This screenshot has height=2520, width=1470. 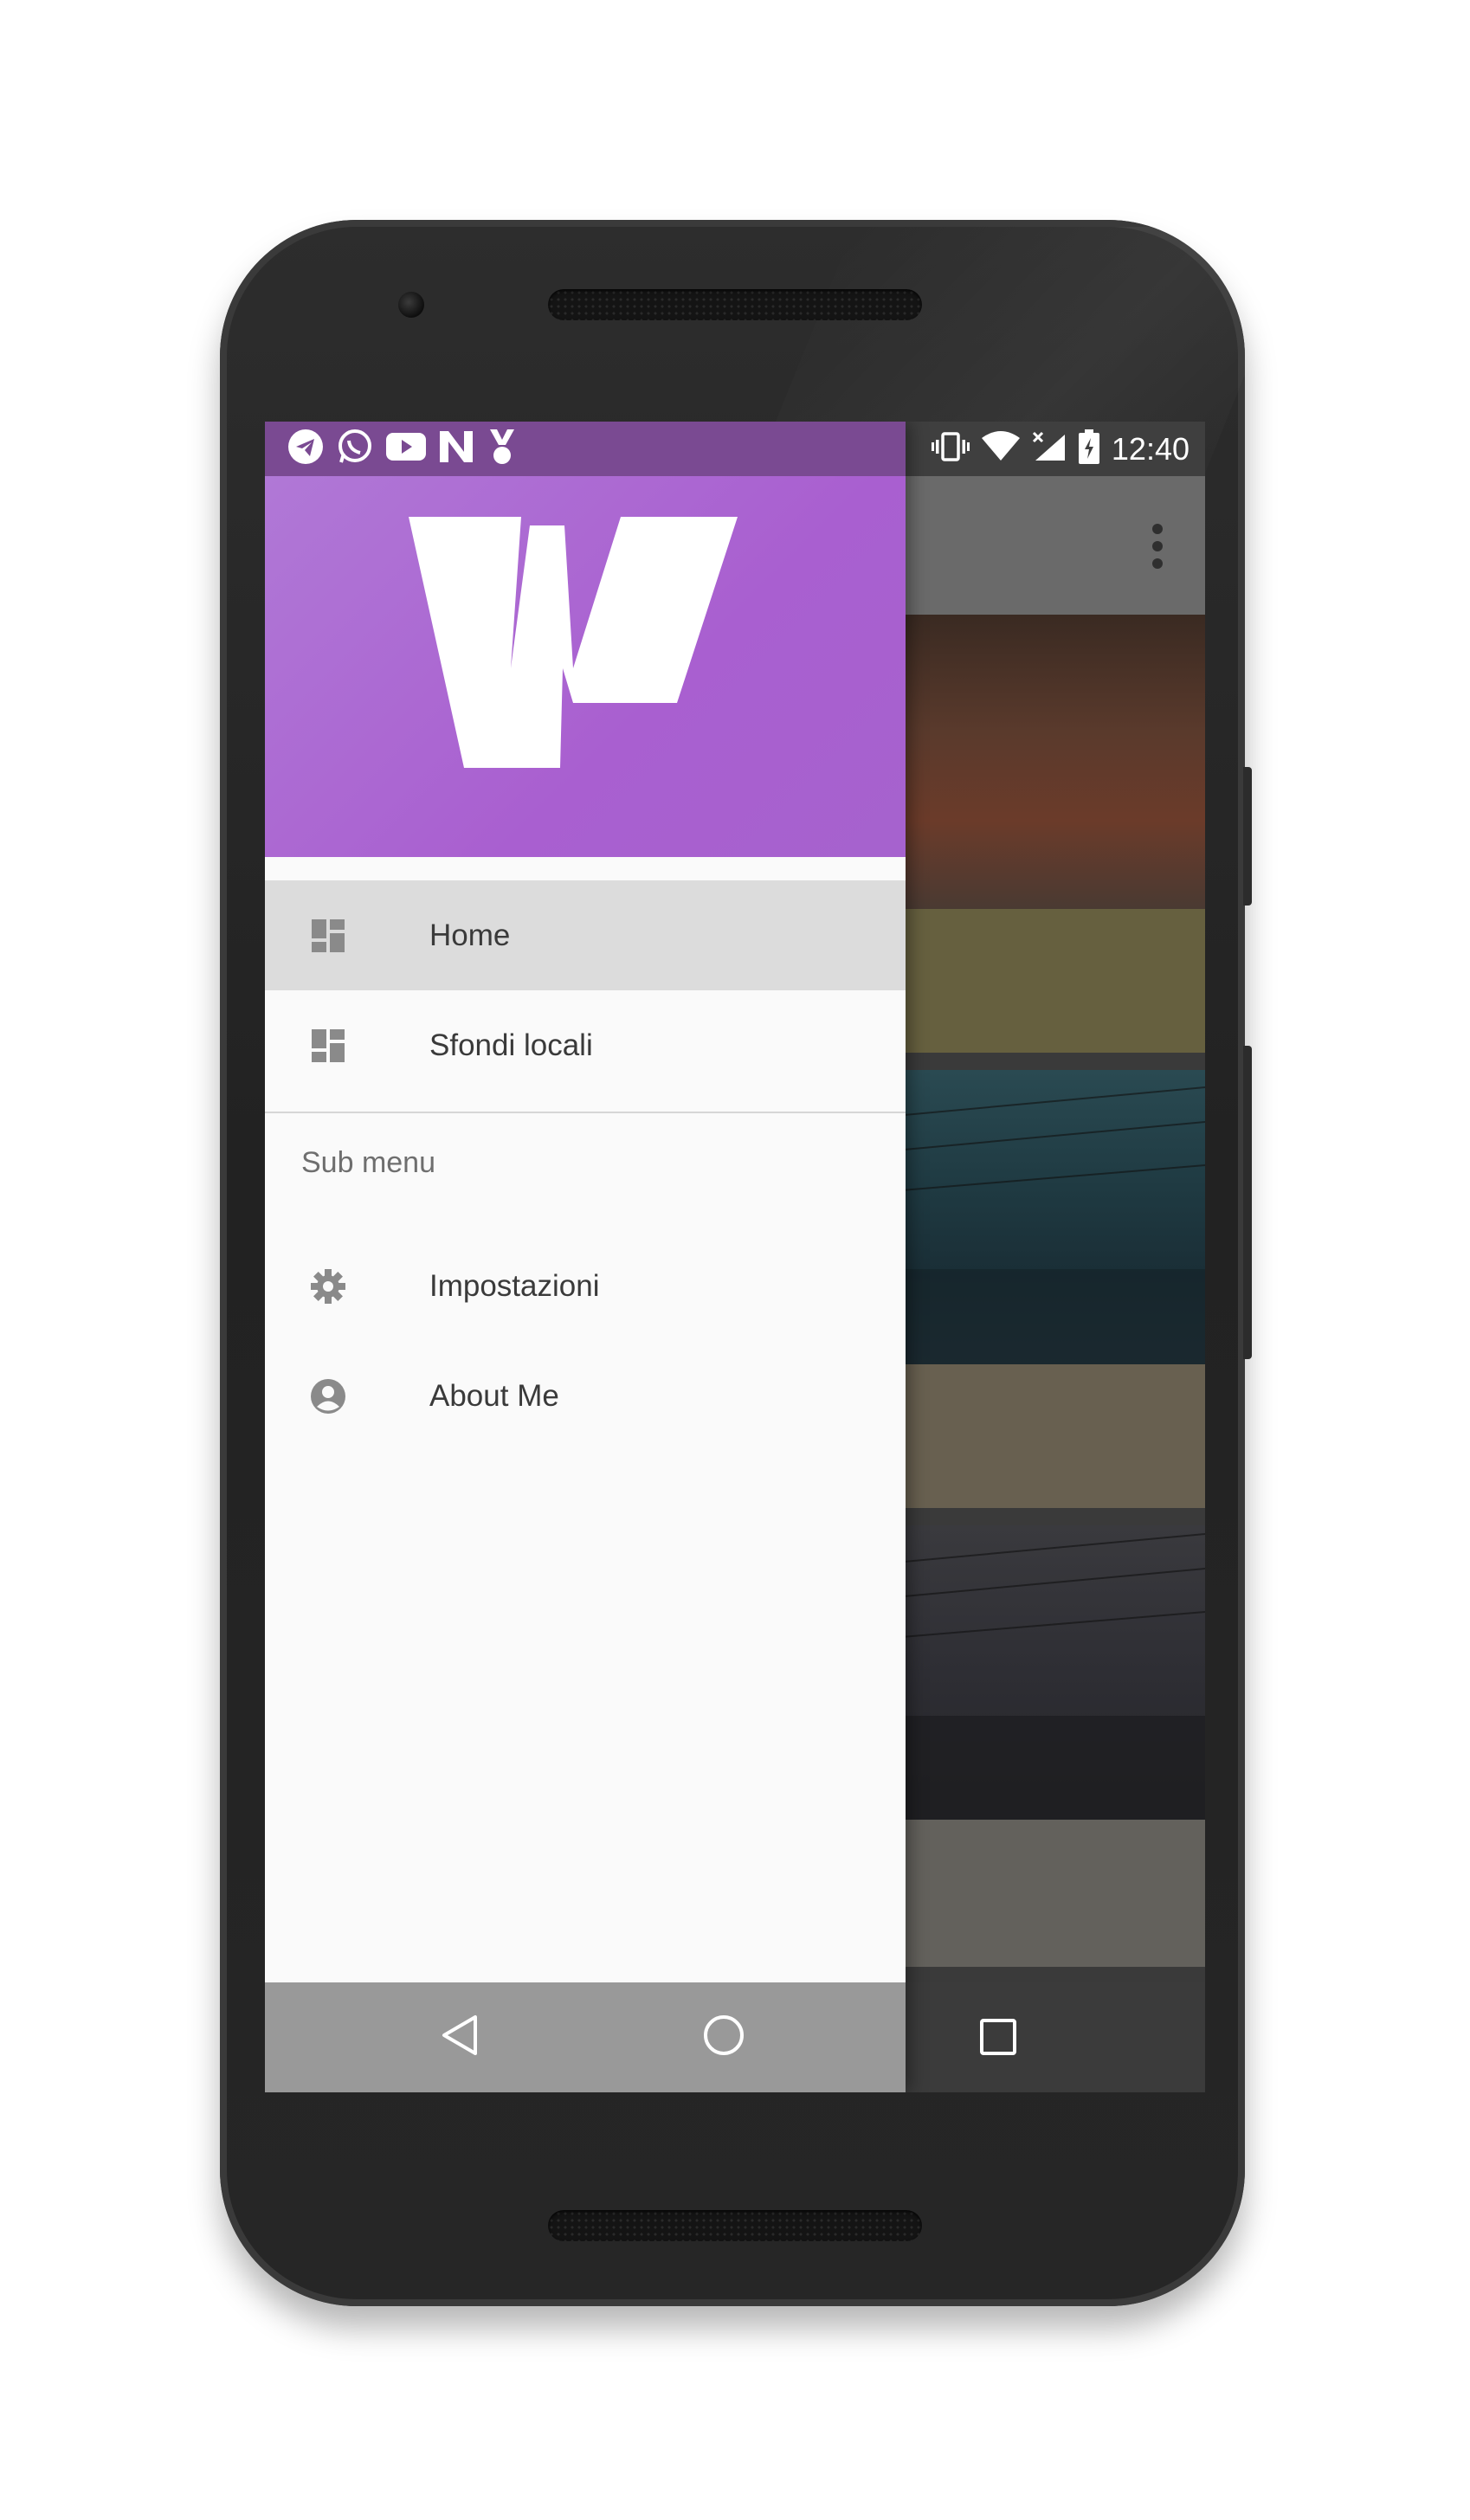 I want to click on whatsapp-icon, so click(x=355, y=449).